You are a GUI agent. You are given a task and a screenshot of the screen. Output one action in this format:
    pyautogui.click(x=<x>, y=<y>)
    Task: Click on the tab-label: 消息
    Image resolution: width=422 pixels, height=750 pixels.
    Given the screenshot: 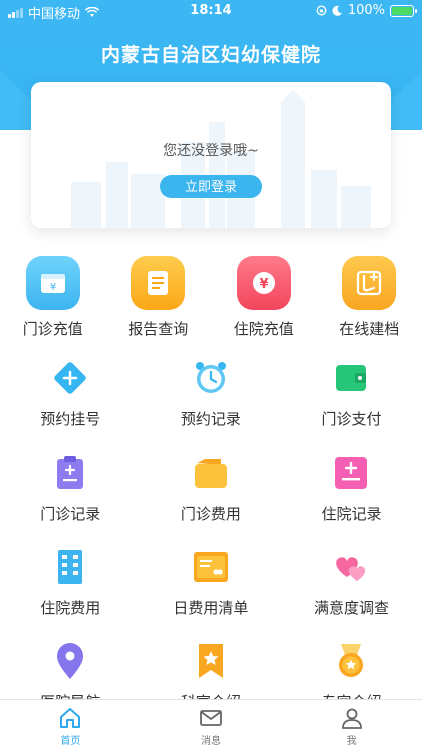 What is the action you would take?
    pyautogui.click(x=211, y=741)
    